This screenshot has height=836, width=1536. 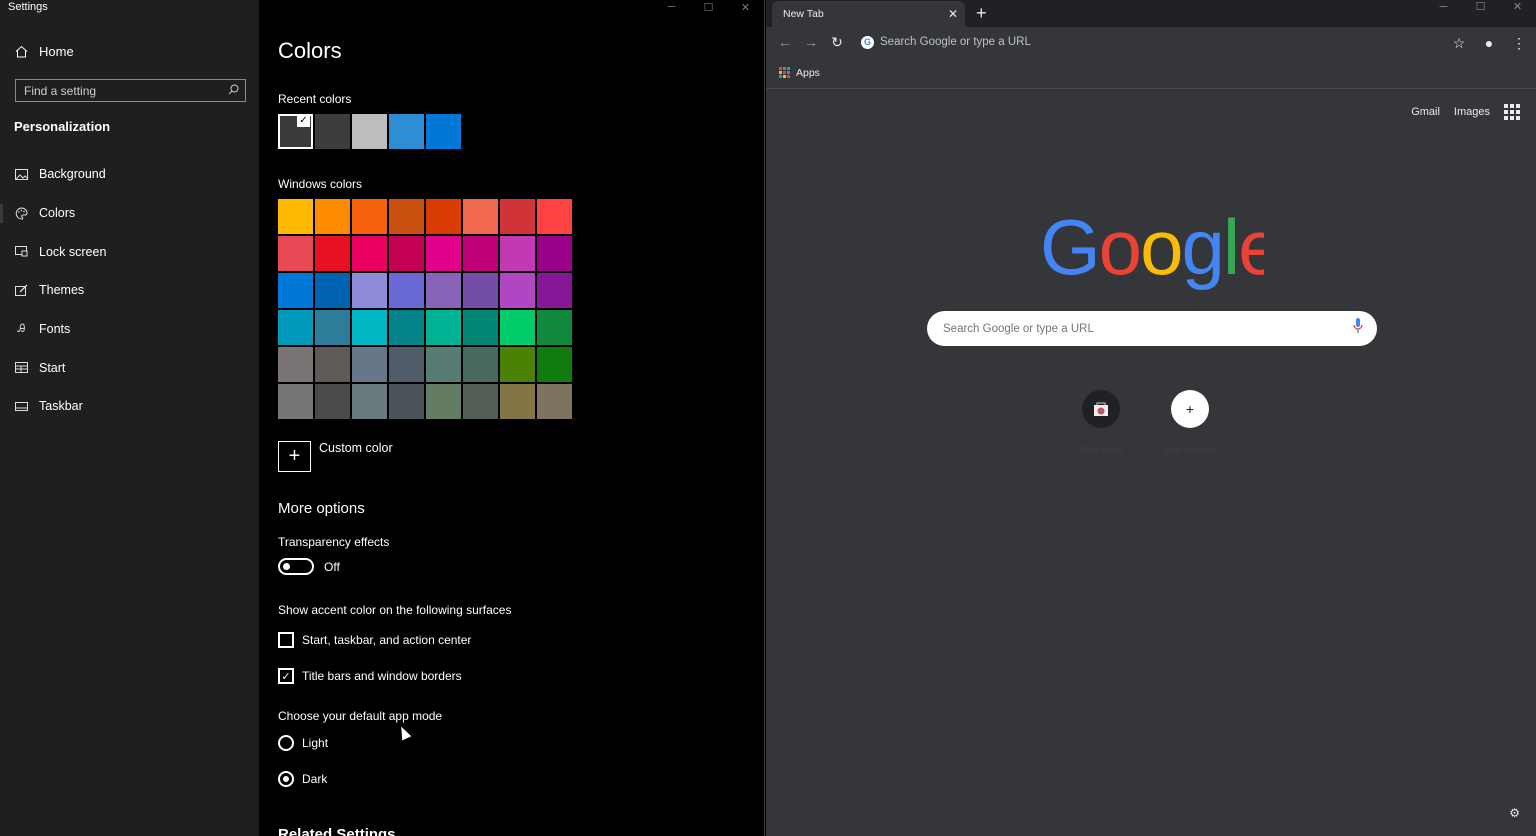 What do you see at coordinates (335, 456) in the screenshot?
I see `custom-color-button: + Custom color` at bounding box center [335, 456].